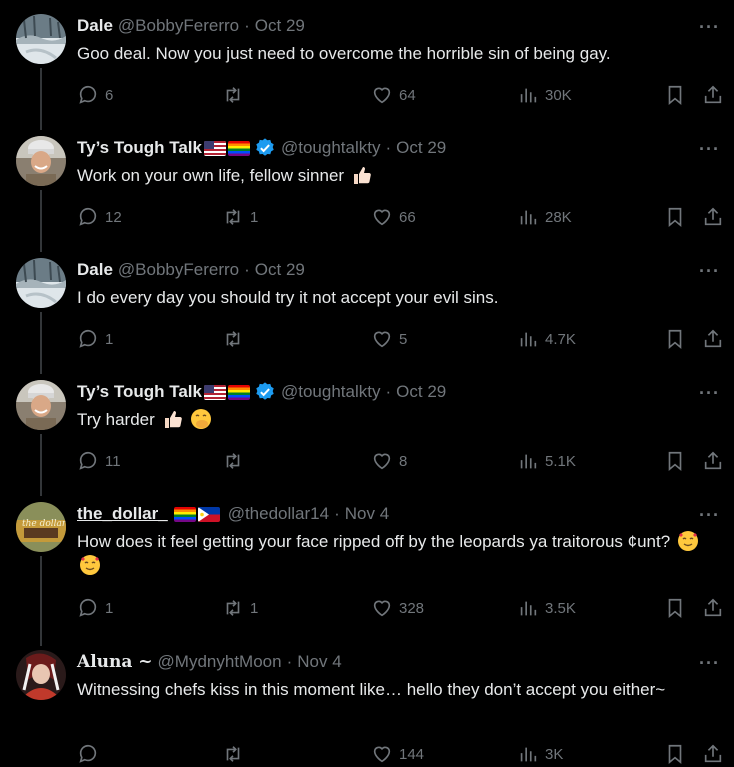  Describe the element at coordinates (184, 514) in the screenshot. I see `rainbow-flag-icon` at that location.